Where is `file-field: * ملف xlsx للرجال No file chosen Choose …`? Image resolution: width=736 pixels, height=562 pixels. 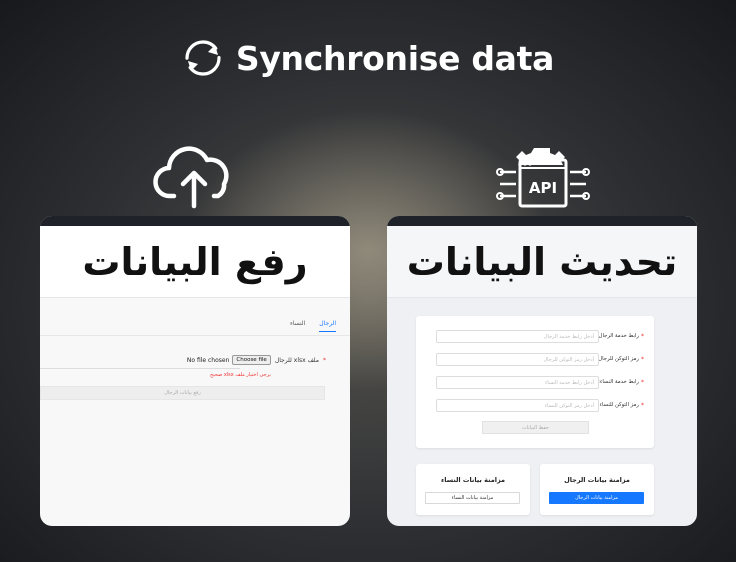 file-field: * ملف xlsx للرجال No file chosen Choose … is located at coordinates (256, 360).